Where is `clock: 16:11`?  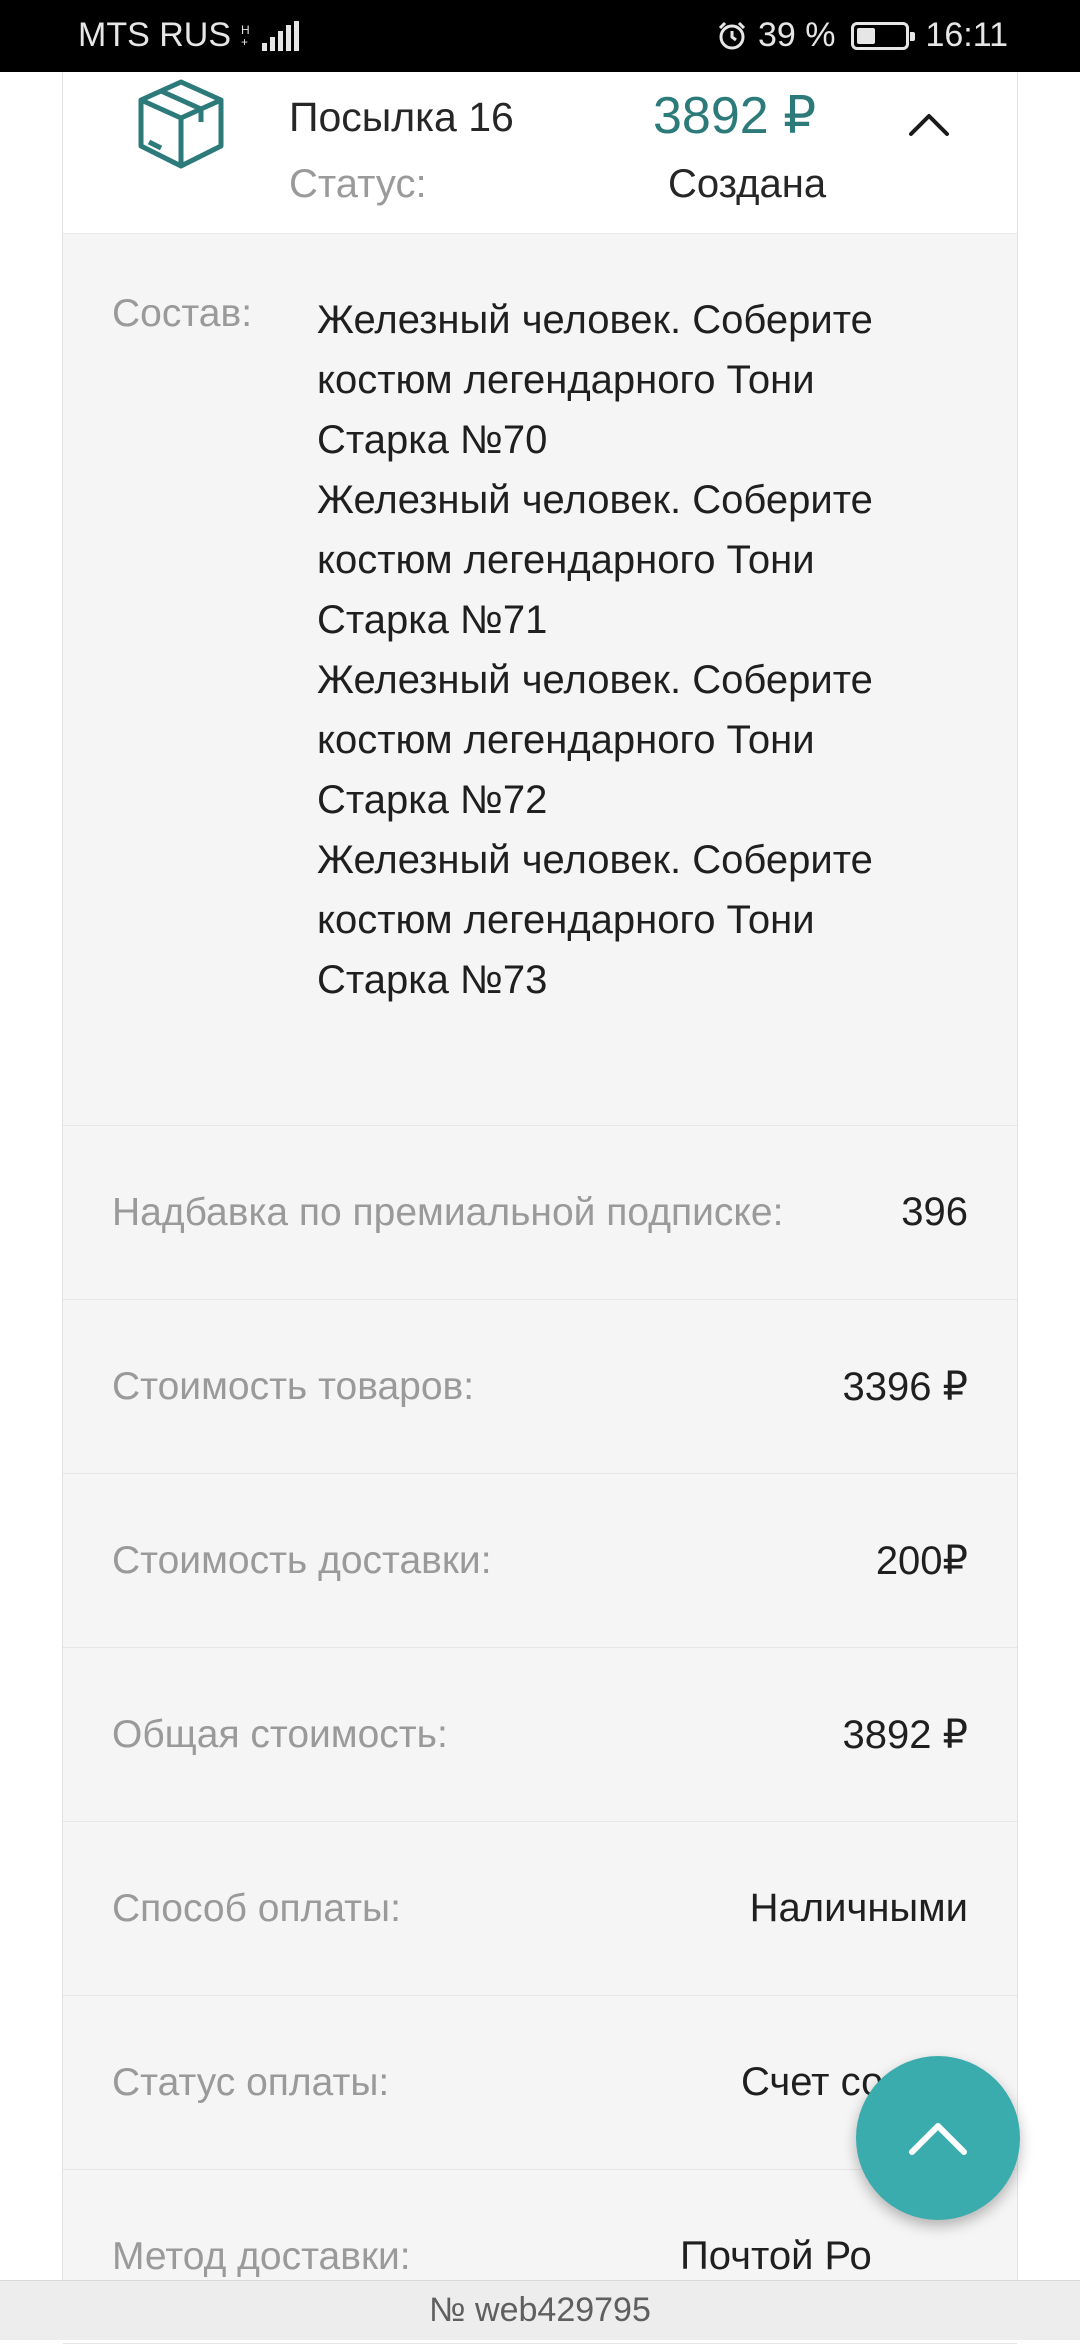
clock: 16:11 is located at coordinates (966, 35).